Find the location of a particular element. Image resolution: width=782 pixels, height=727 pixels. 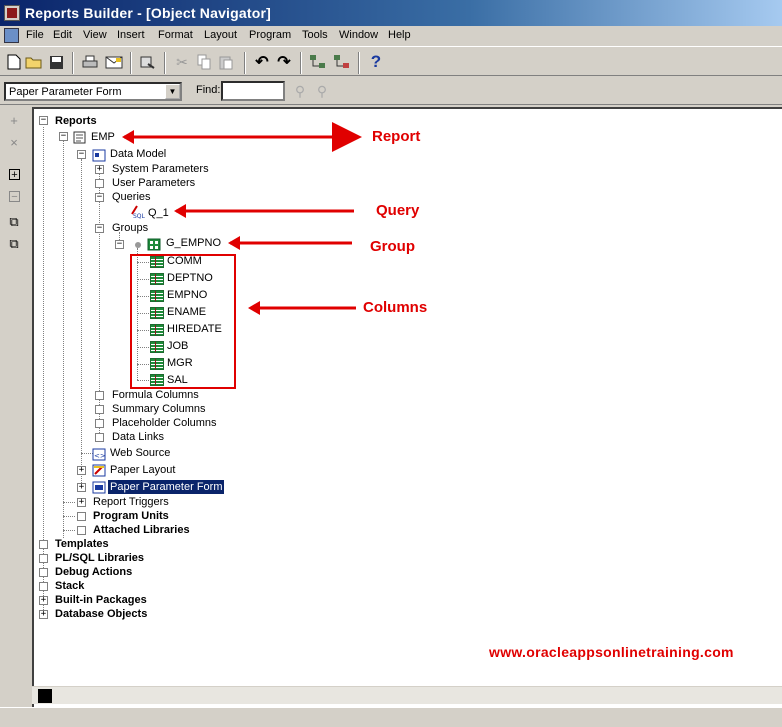

status-bar is located at coordinates (391, 717).